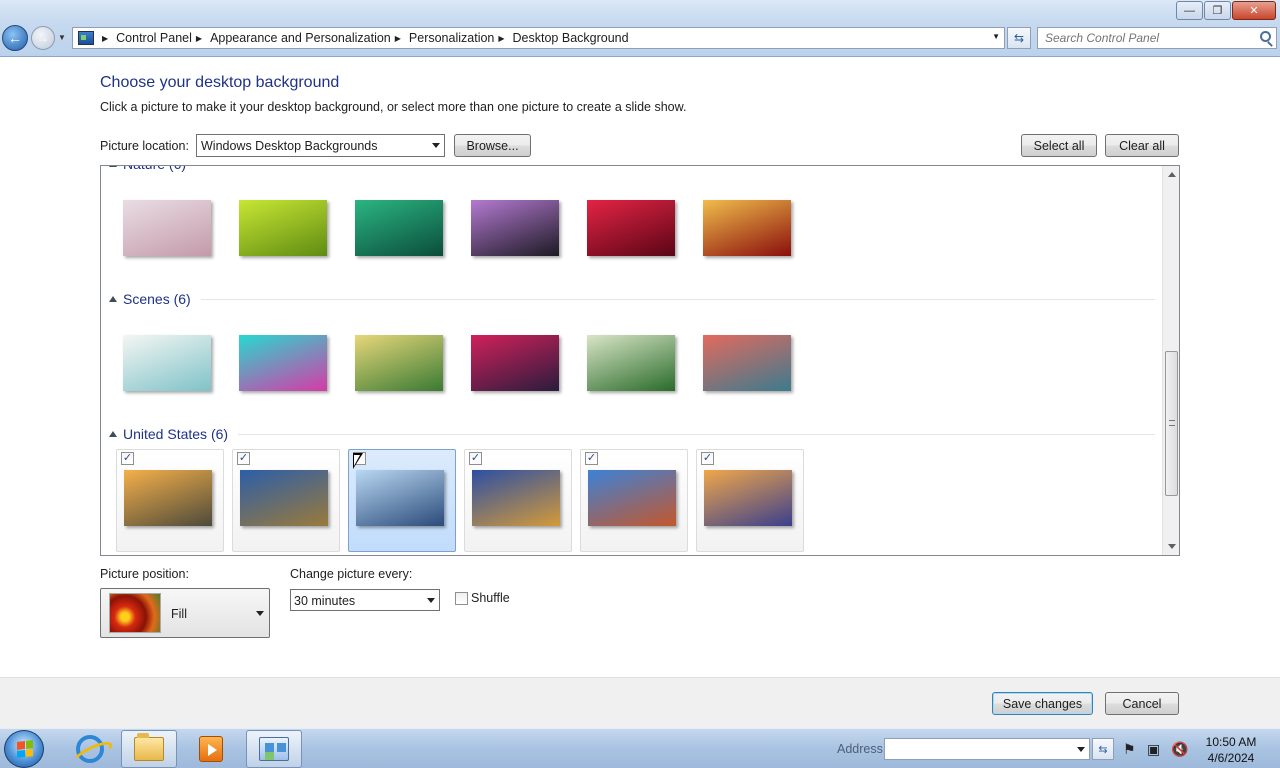 The image size is (1280, 768). Describe the element at coordinates (399, 363) in the screenshot. I see `fantasy-garden-wallpaper-icon` at that location.